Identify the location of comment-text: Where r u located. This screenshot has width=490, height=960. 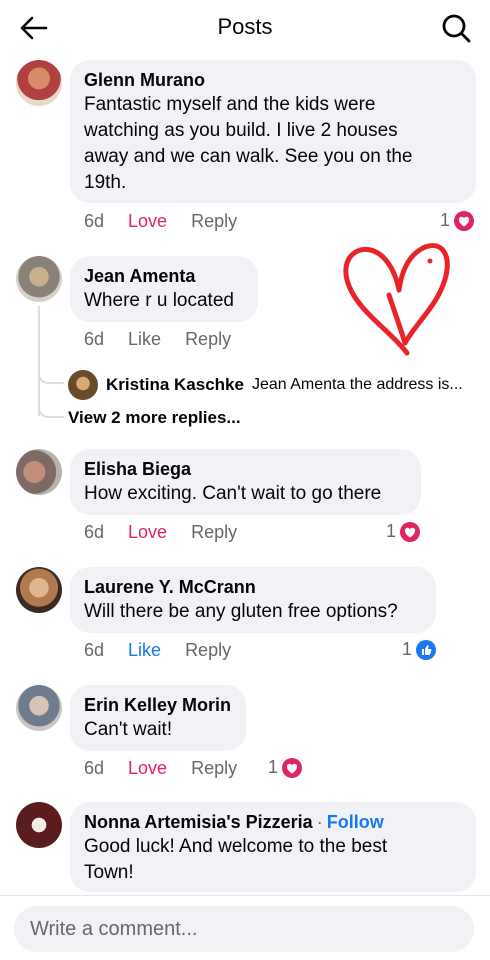
(159, 300).